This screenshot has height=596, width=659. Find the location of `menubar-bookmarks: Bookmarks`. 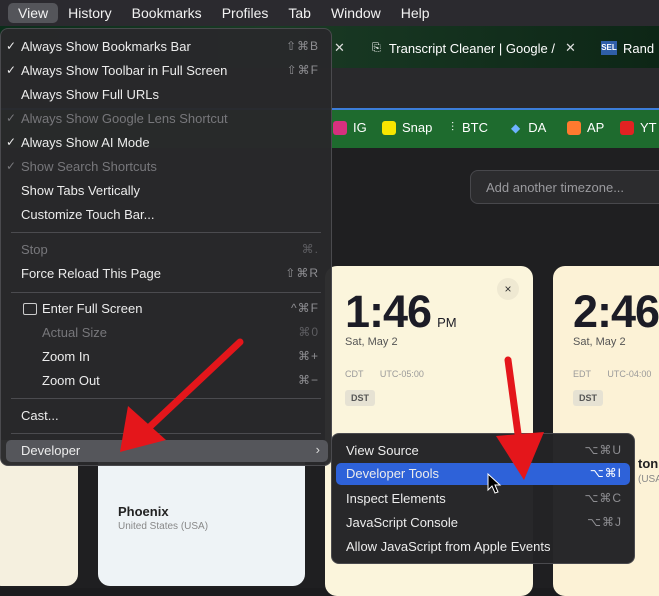

menubar-bookmarks: Bookmarks is located at coordinates (167, 13).